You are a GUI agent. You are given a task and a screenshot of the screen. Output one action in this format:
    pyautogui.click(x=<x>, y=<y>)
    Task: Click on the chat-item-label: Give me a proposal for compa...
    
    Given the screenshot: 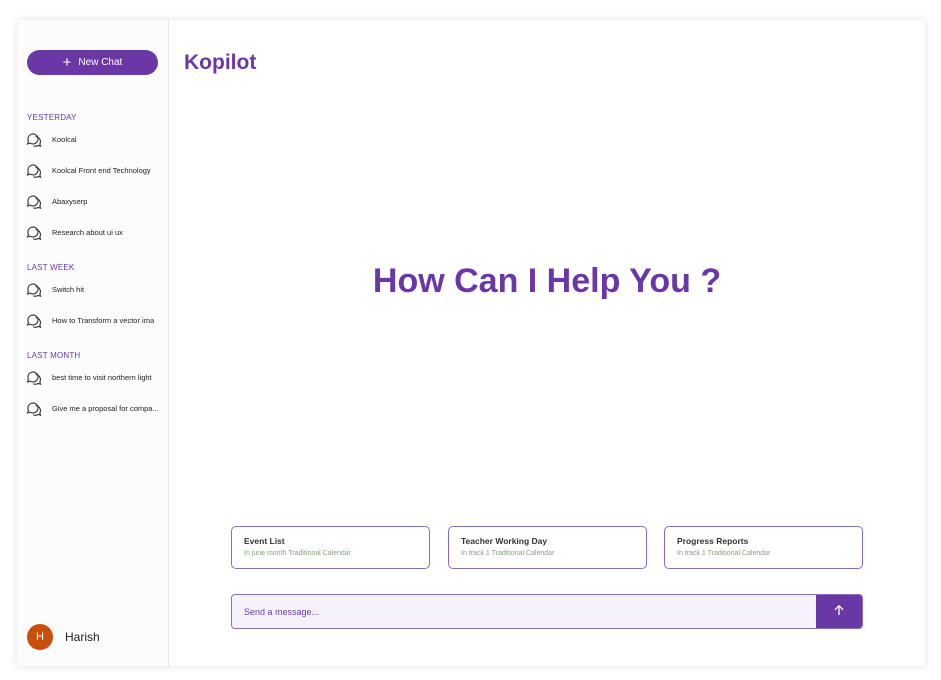 What is the action you would take?
    pyautogui.click(x=105, y=408)
    